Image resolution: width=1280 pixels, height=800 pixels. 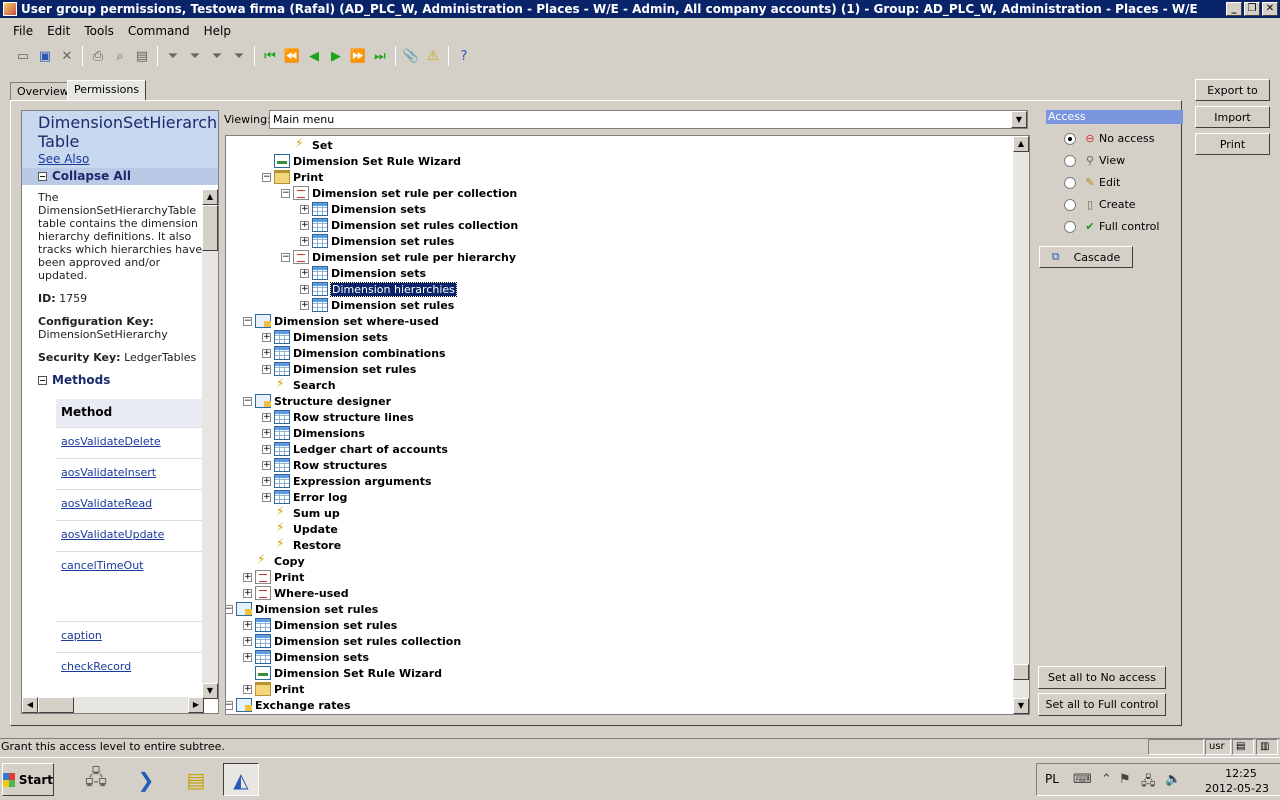 What do you see at coordinates (352, 641) in the screenshot?
I see `tree-item: + Dimension set rules collection` at bounding box center [352, 641].